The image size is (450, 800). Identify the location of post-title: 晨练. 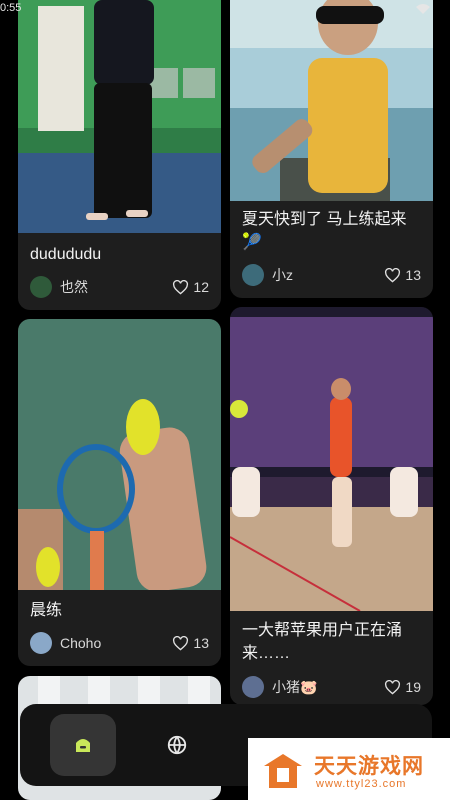
(46, 610).